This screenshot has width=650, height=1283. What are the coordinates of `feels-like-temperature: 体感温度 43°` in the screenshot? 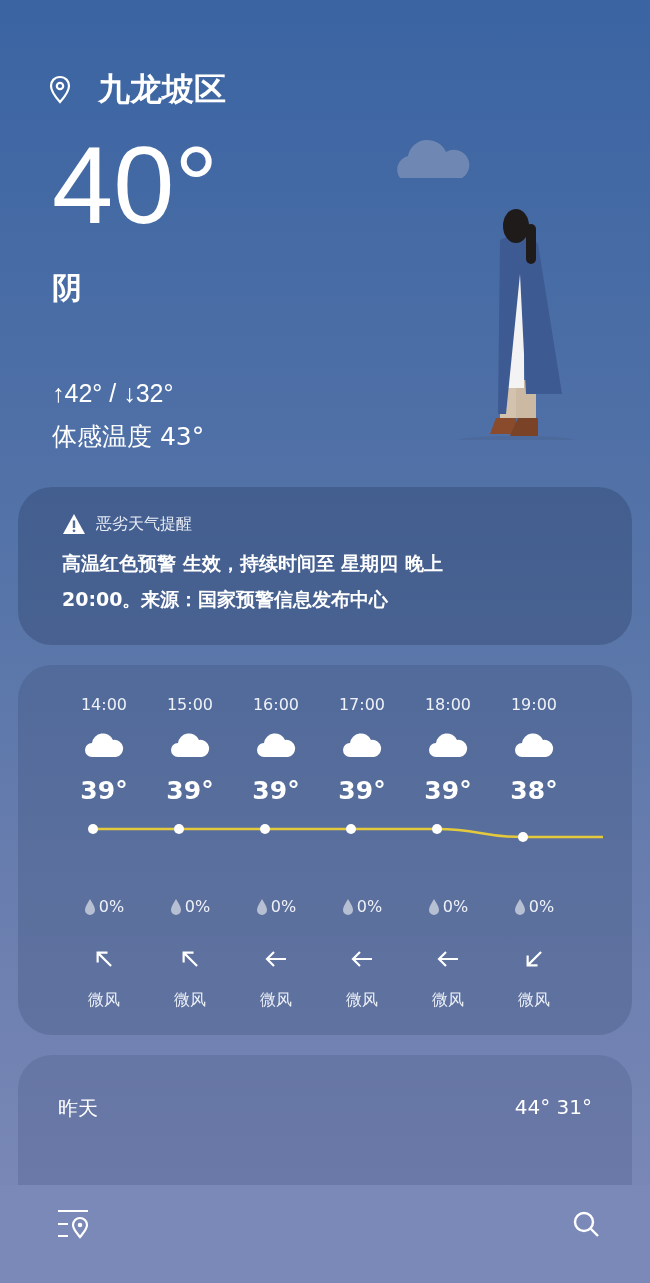 It's located at (129, 437).